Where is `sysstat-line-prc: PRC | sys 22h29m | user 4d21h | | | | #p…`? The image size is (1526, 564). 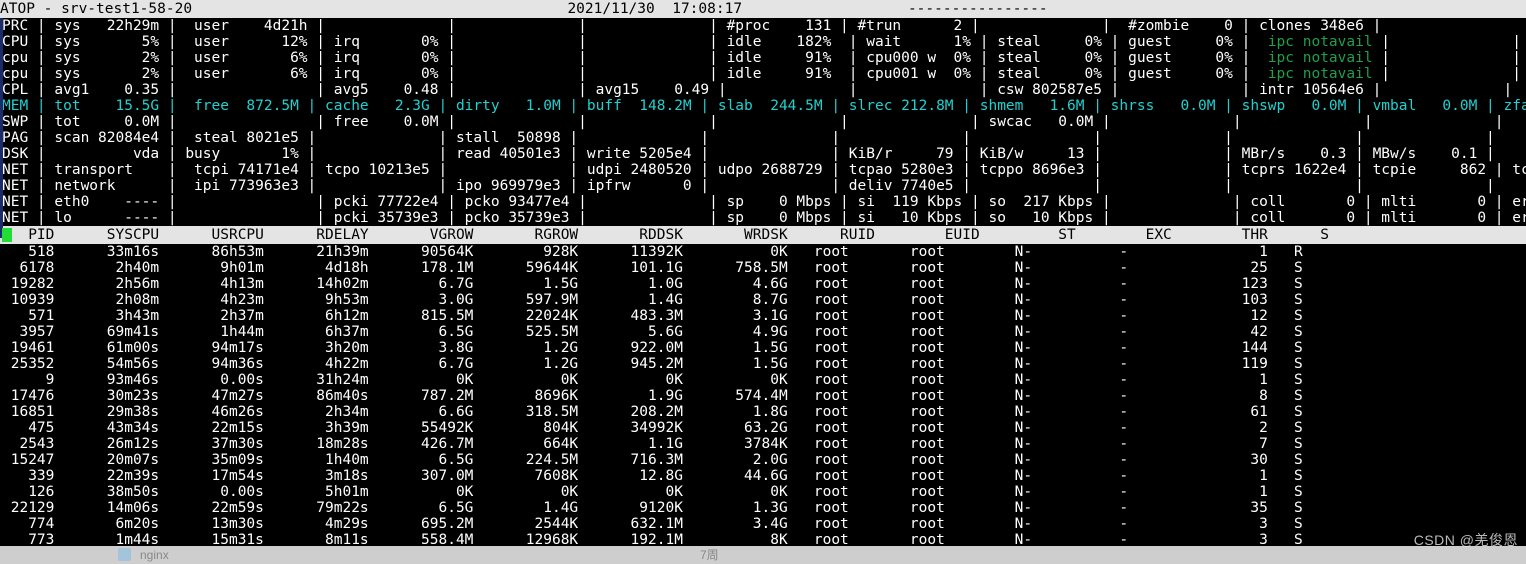 sysstat-line-prc: PRC | sys 22h29m | user 4d21h | | | | #p… is located at coordinates (692, 26).